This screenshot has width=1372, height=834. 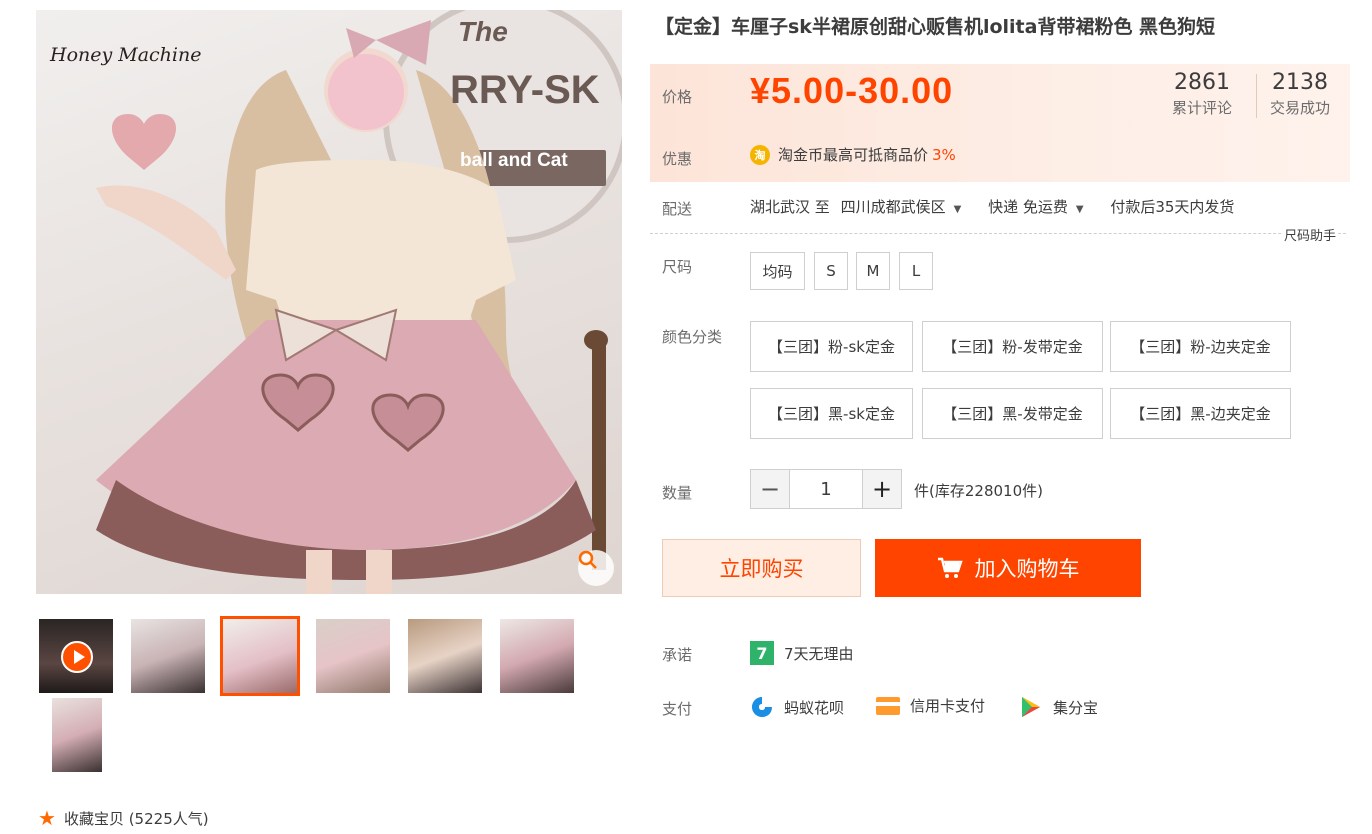 What do you see at coordinates (677, 655) in the screenshot?
I see `promise-label: 承诺` at bounding box center [677, 655].